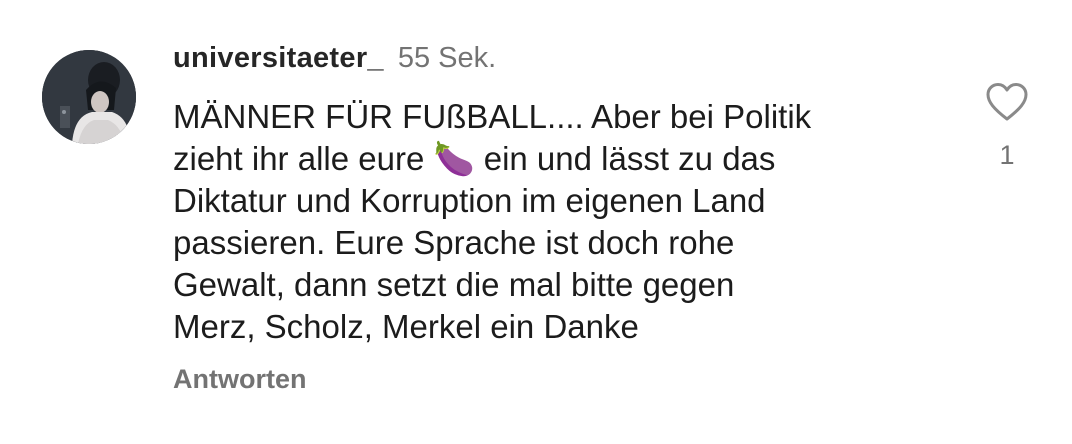 The image size is (1072, 444). I want to click on comment-header: universitaeter_ 55 Sek., so click(334, 62).